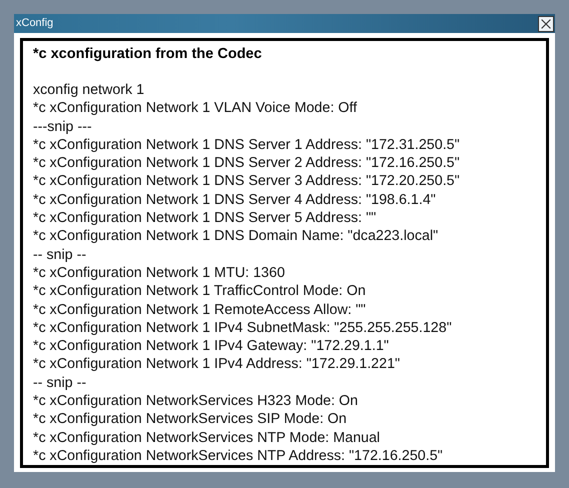 The width and height of the screenshot is (569, 488). Describe the element at coordinates (243, 328) in the screenshot. I see `config-line: *c xConfiguration Network 1 IPv4 SubnetMask: "255.255.255.128"` at that location.